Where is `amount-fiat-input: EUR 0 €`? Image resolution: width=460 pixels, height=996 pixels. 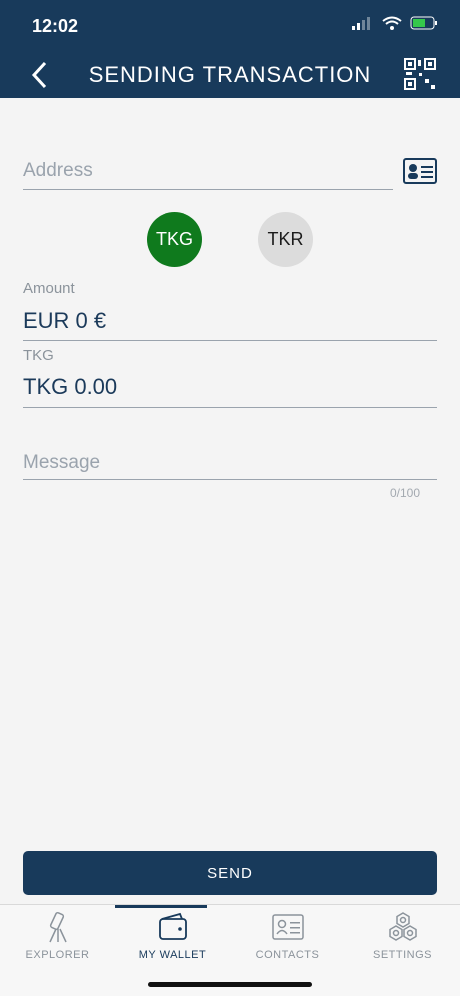
amount-fiat-input: EUR 0 € is located at coordinates (64, 321).